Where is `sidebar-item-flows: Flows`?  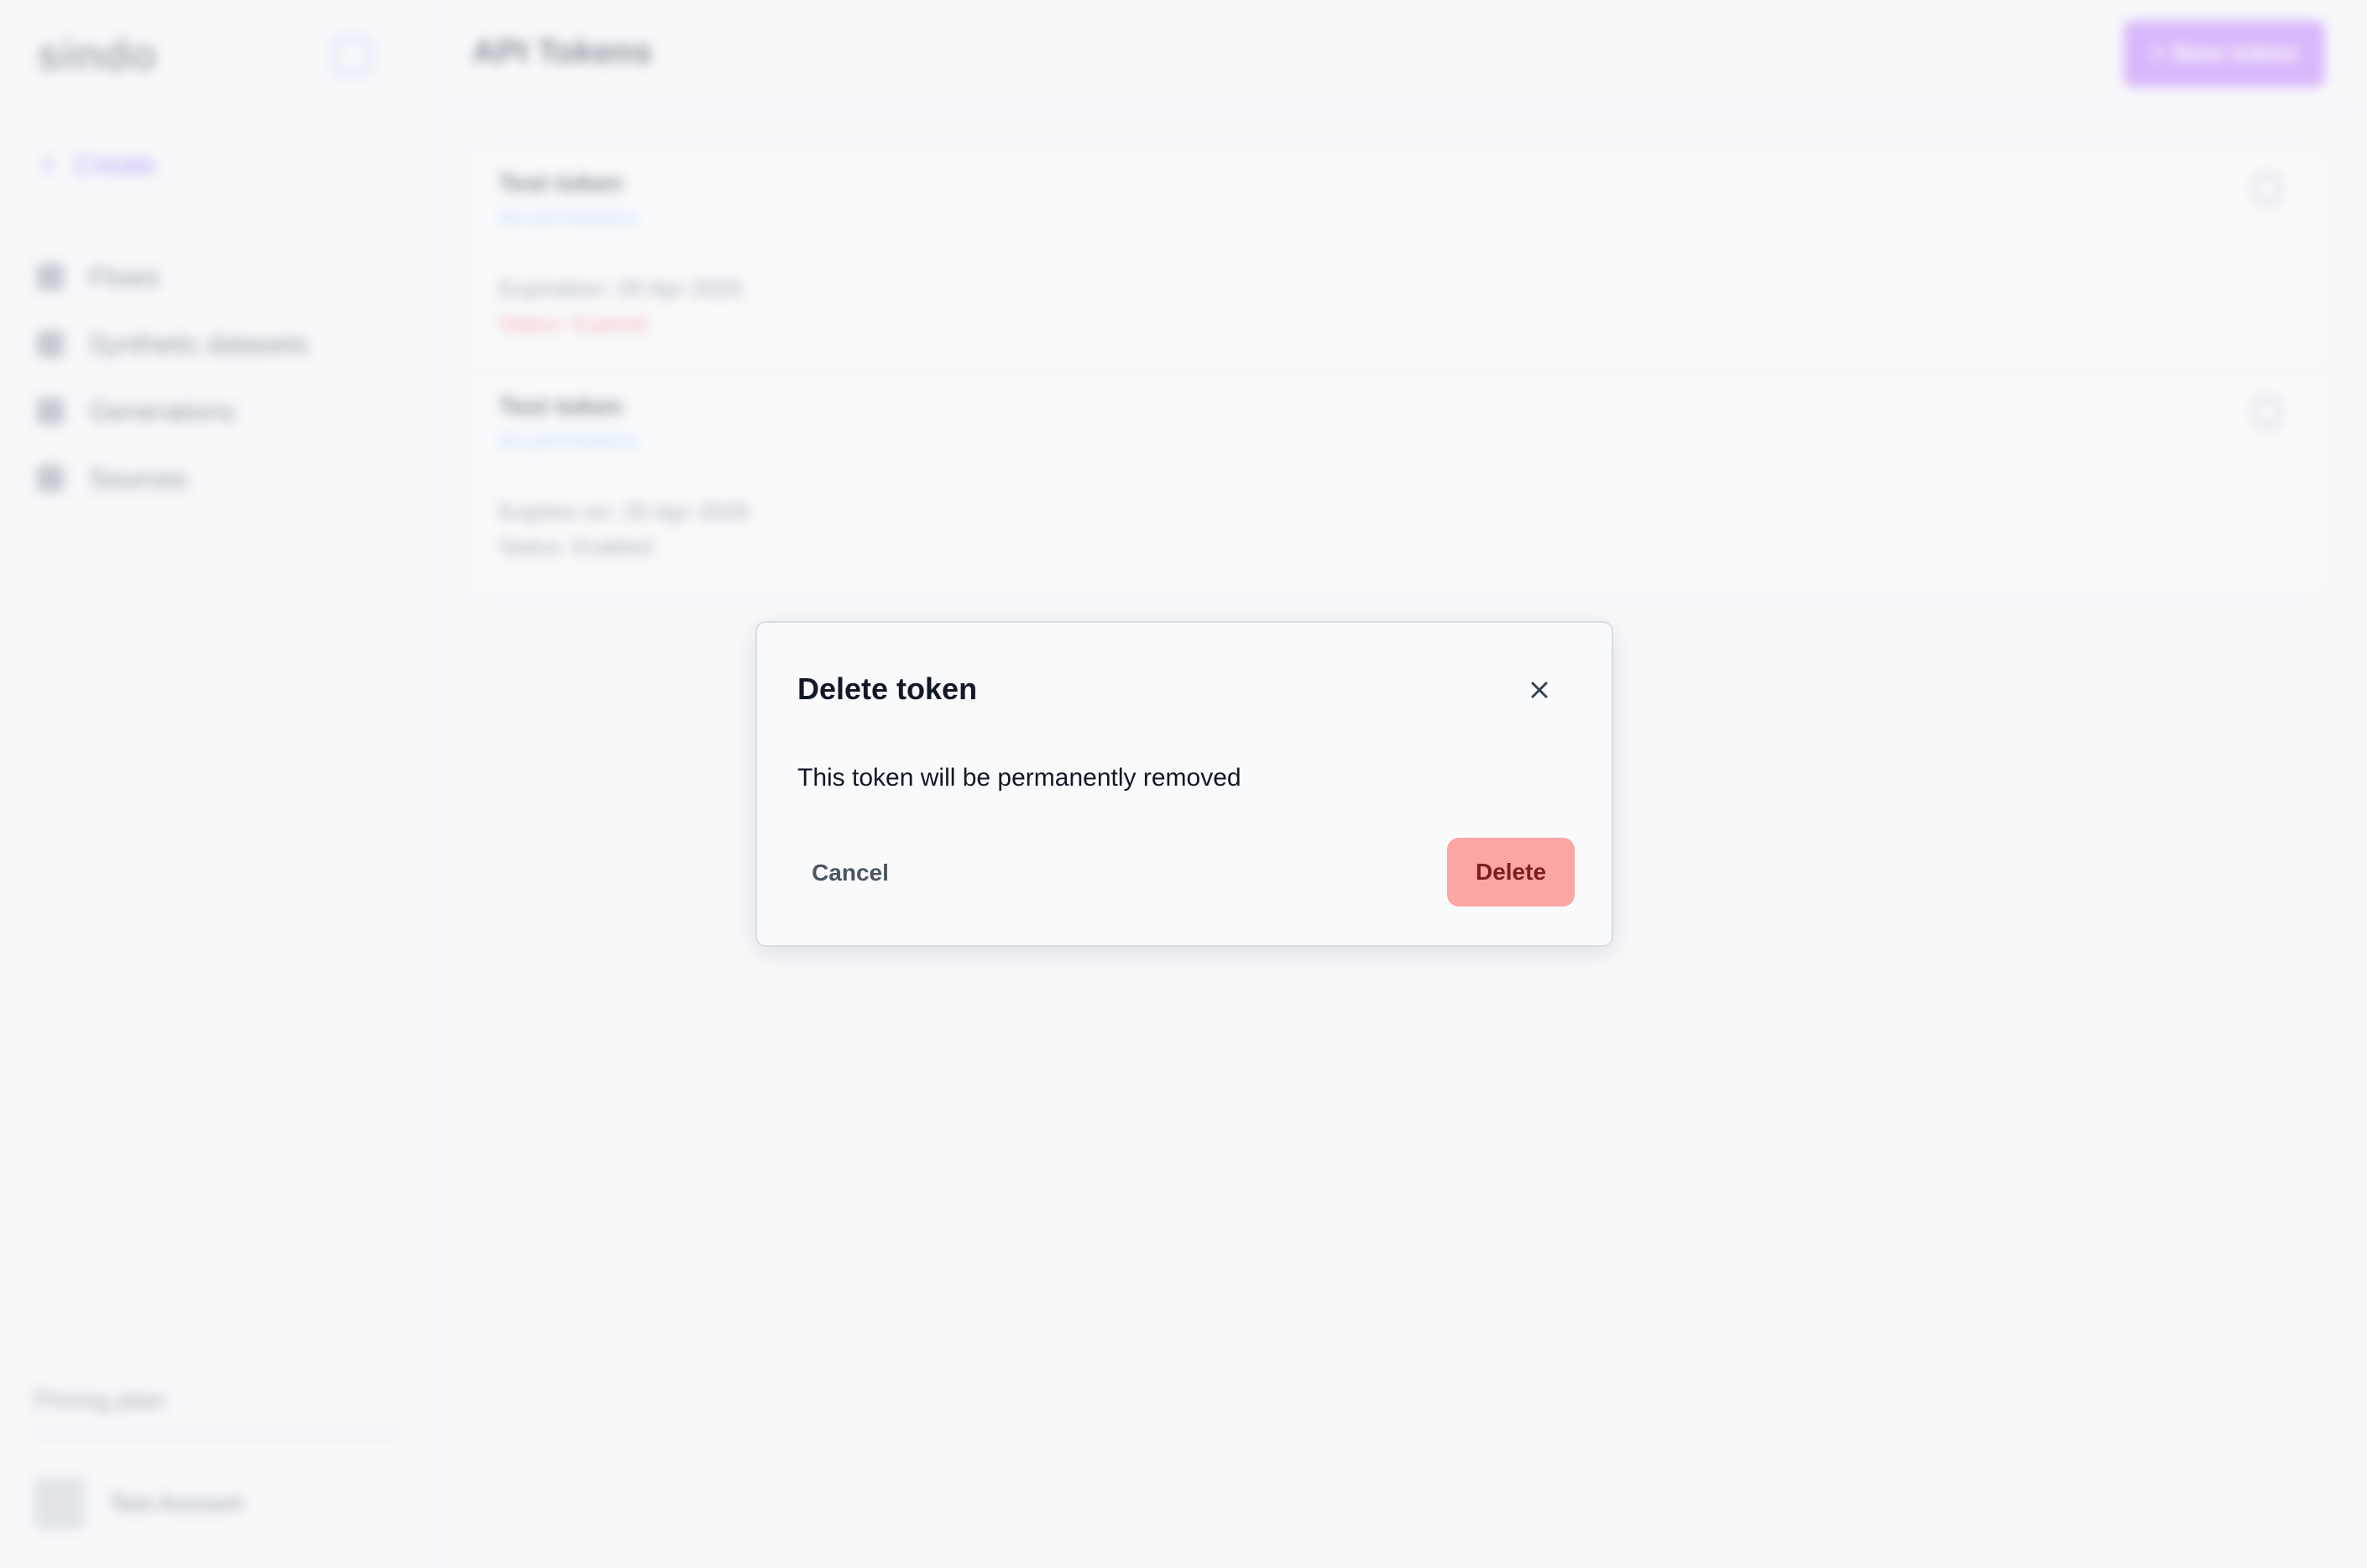
sidebar-item-flows: Flows is located at coordinates (172, 277).